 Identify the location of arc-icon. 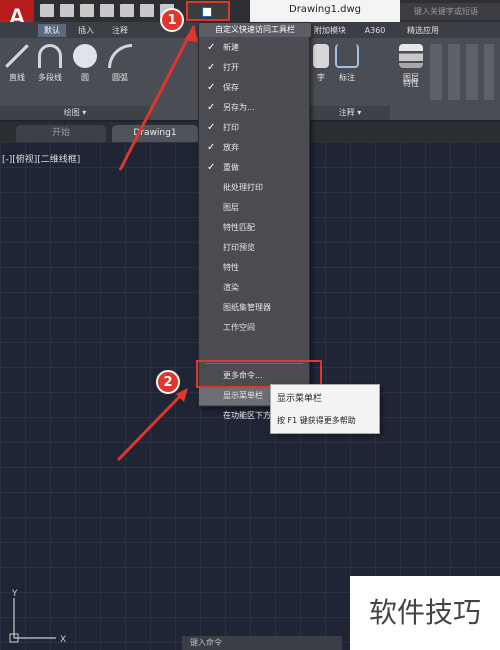
(120, 56).